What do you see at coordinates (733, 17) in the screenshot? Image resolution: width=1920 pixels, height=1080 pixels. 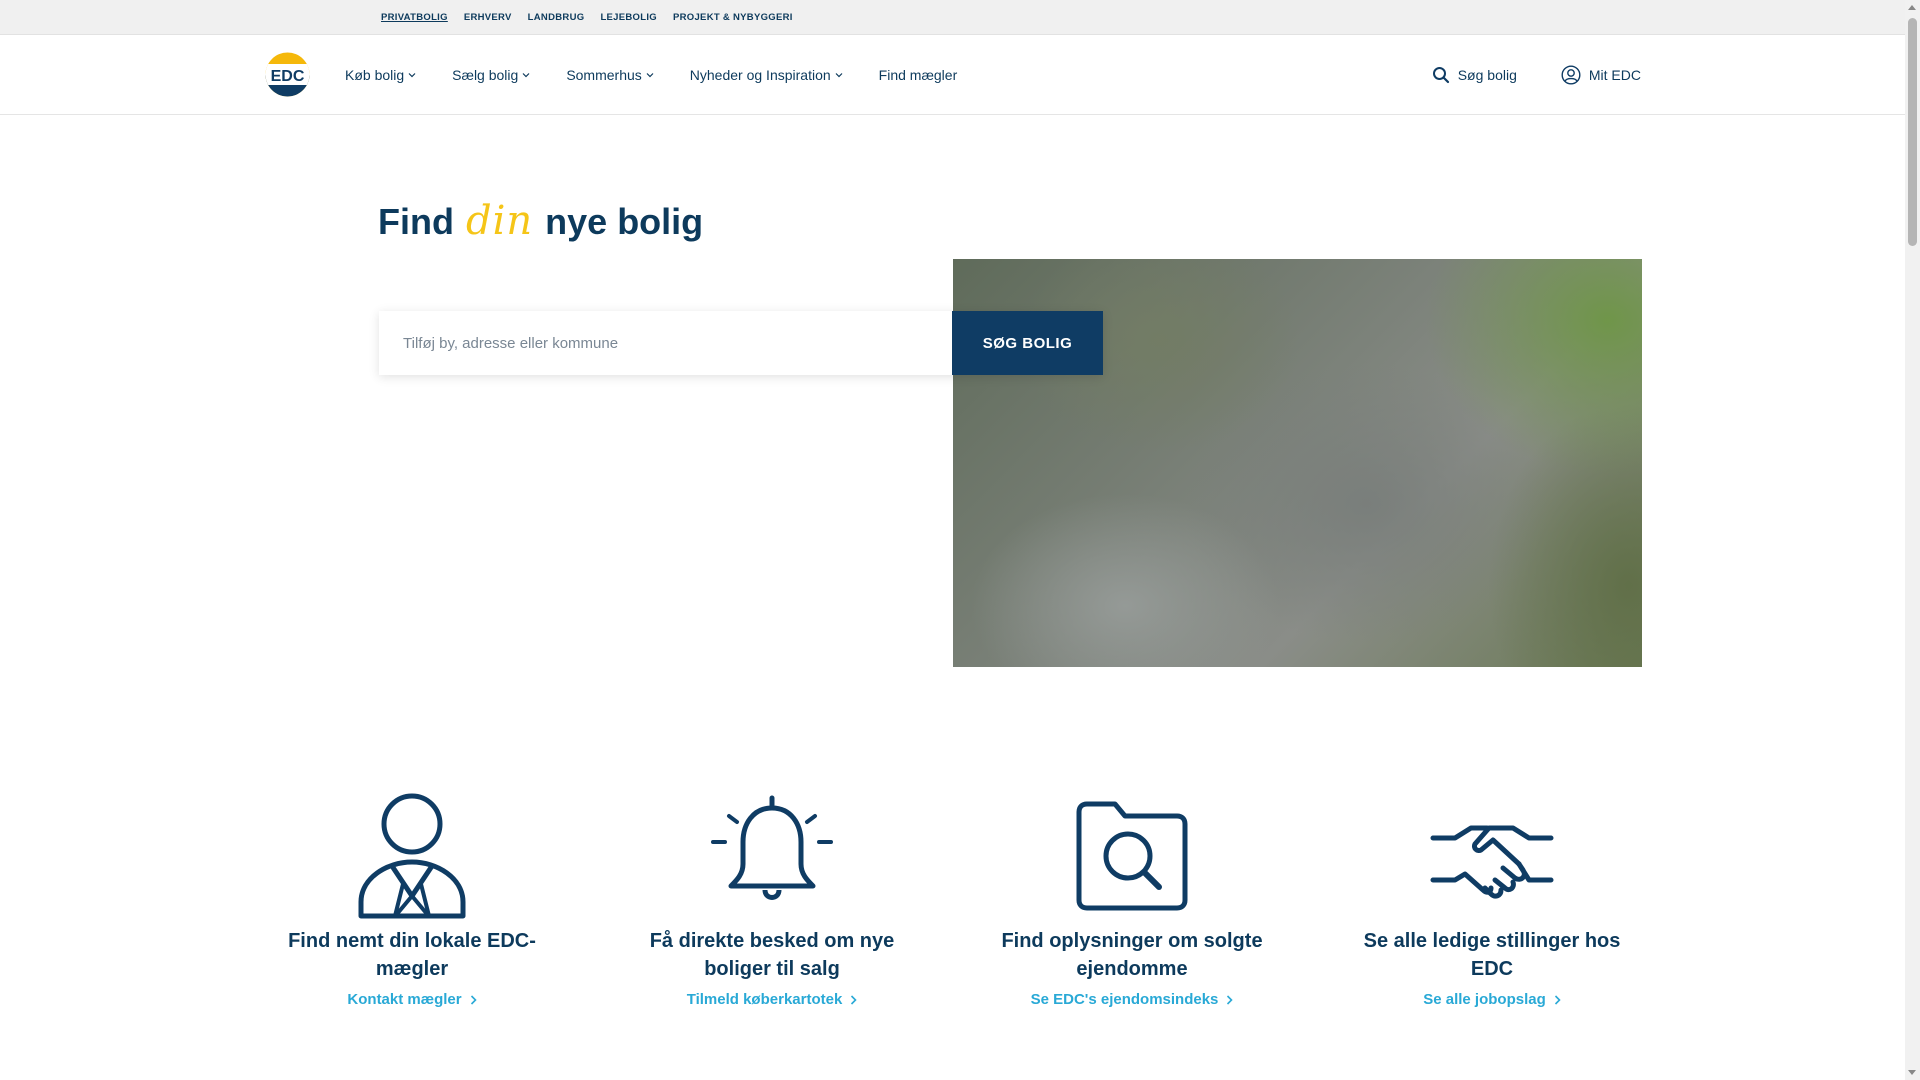 I see `segment-link-projekt: PROJEKT & NYBYGGERI` at bounding box center [733, 17].